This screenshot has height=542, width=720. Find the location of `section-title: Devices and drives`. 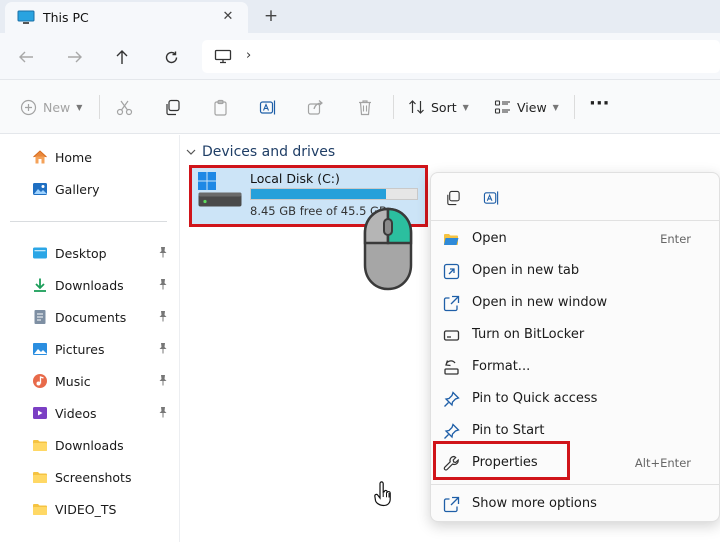

section-title: Devices and drives is located at coordinates (269, 152).